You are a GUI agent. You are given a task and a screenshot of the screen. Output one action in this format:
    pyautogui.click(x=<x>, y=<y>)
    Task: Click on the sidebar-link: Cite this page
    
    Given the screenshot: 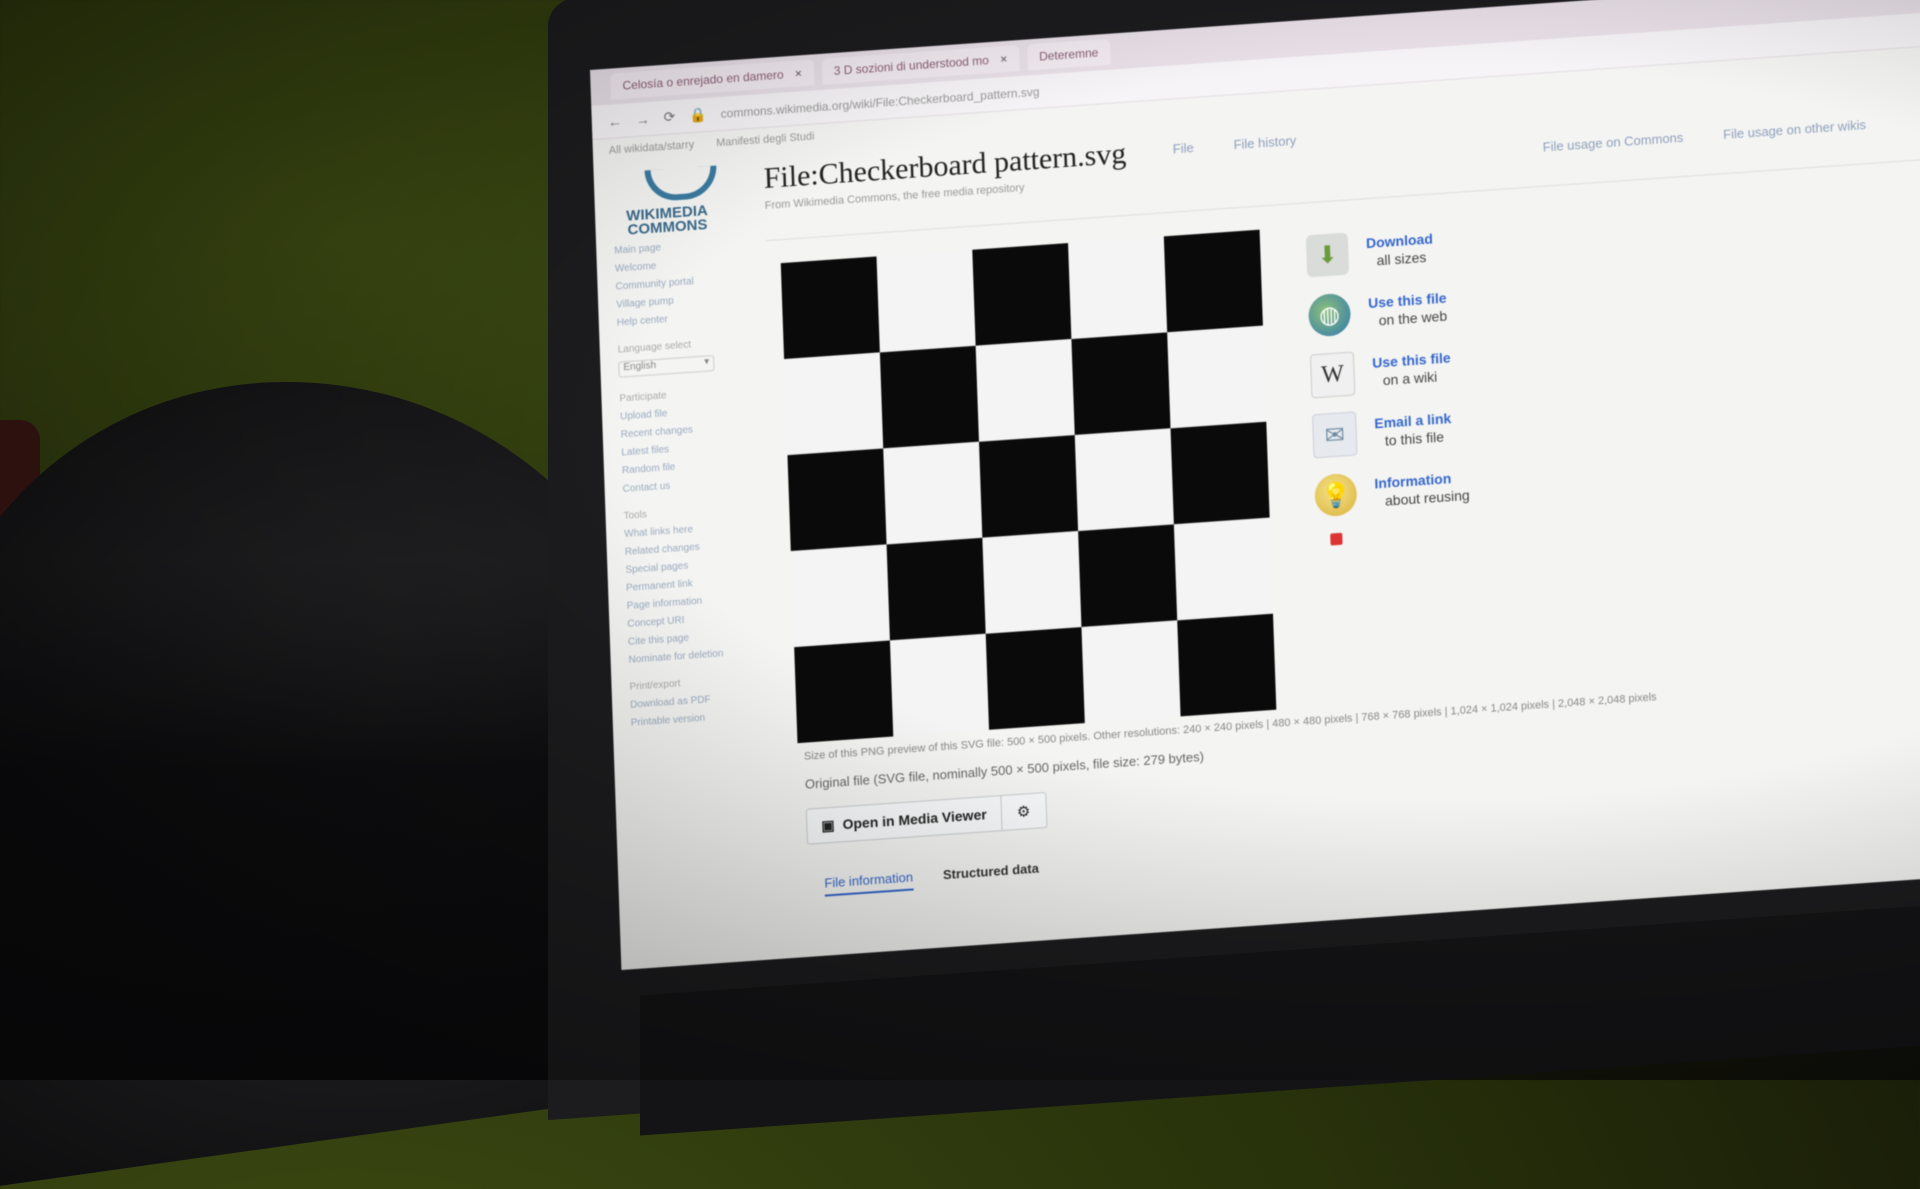 What is the action you would take?
    pyautogui.click(x=700, y=637)
    